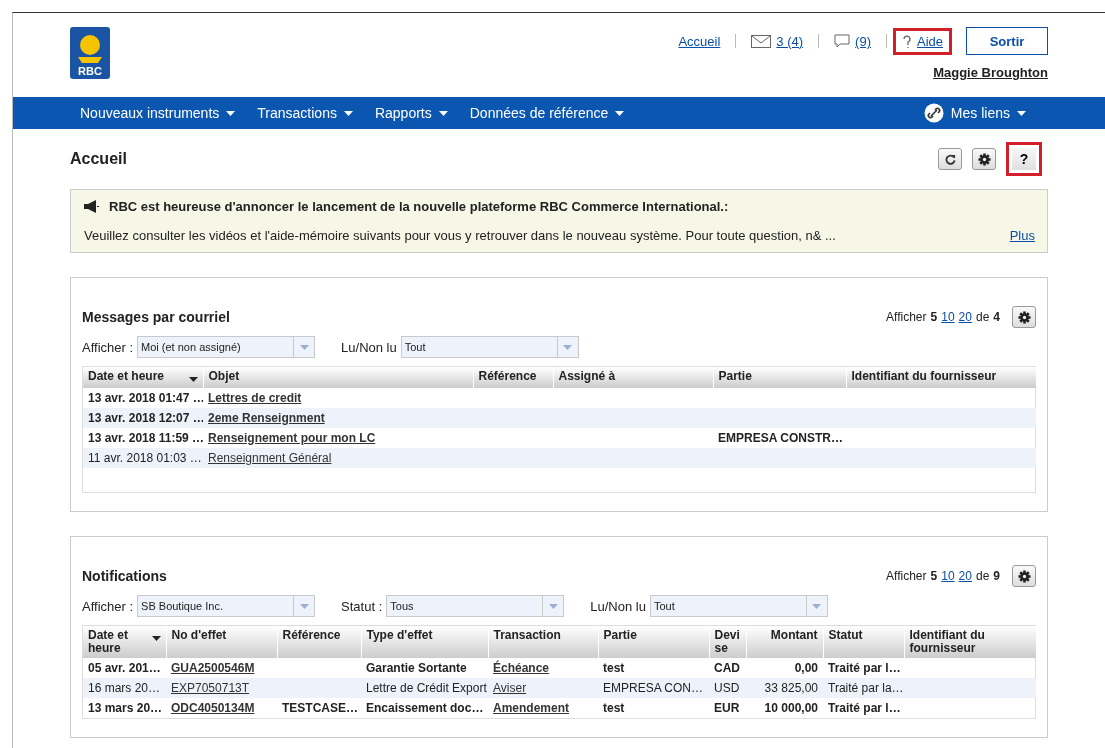 This screenshot has width=1105, height=748. I want to click on table-cell: 33 825,00, so click(791, 688).